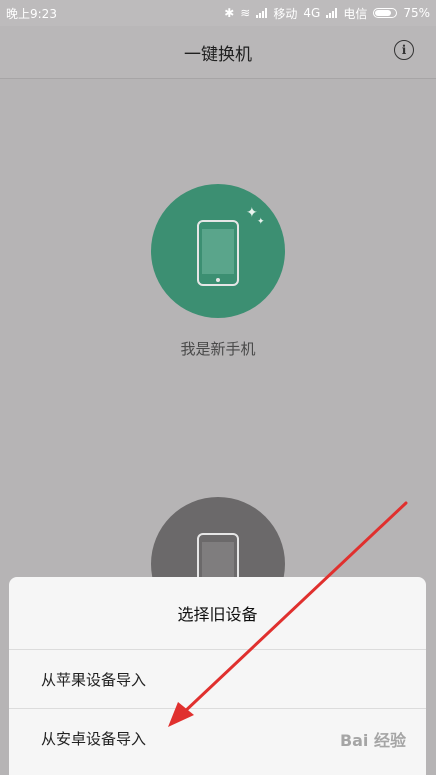 This screenshot has width=436, height=775. I want to click on watermark-logo: Bai 经验, so click(372, 740).